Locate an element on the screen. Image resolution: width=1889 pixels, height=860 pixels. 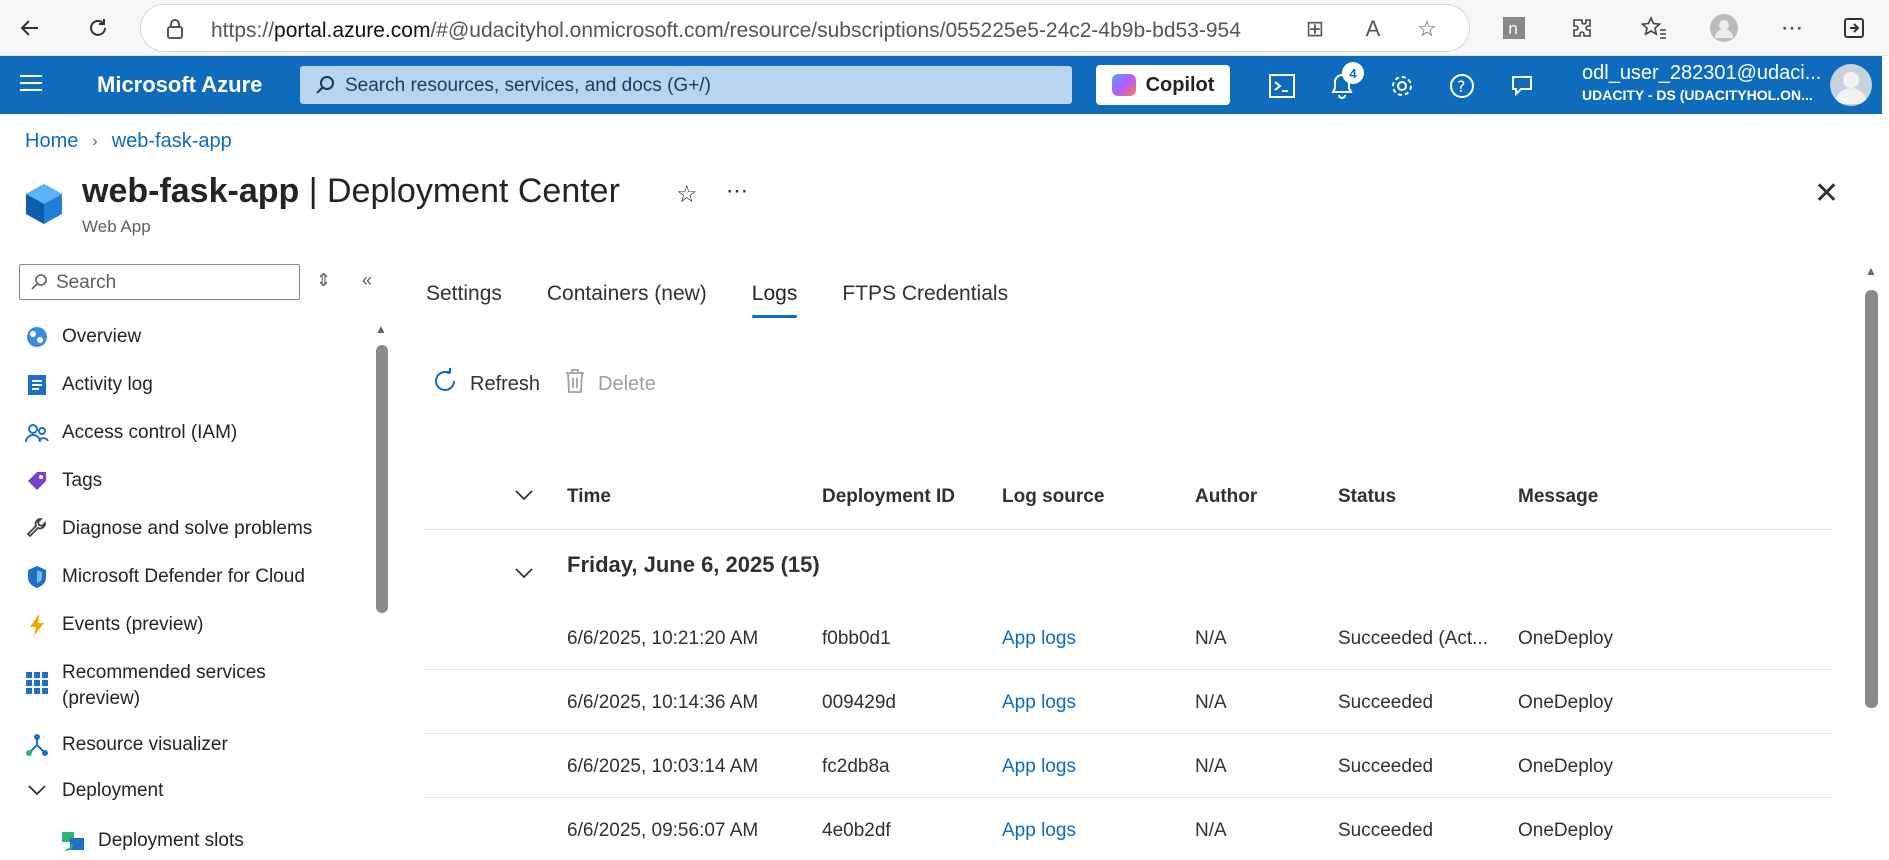
more-options-icon: ⋯ is located at coordinates (1792, 28).